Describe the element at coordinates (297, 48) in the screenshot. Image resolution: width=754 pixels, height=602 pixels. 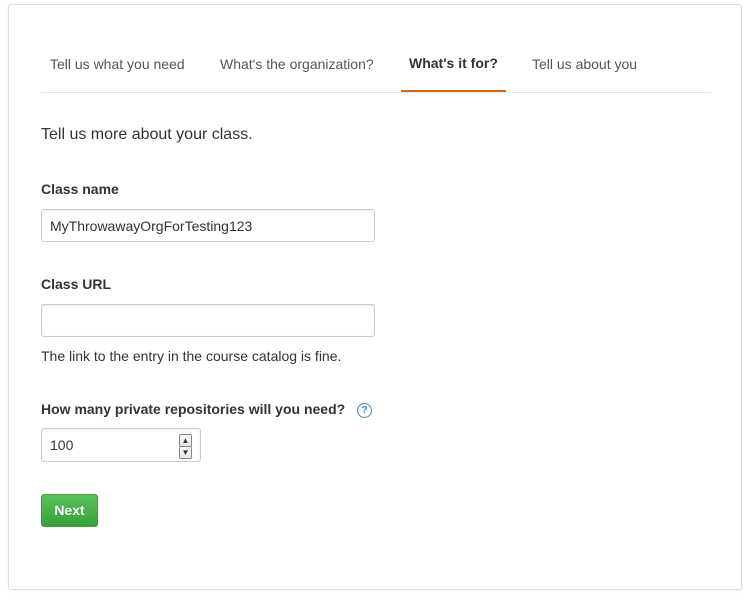
I see `tab-organization: What's the organization?` at that location.